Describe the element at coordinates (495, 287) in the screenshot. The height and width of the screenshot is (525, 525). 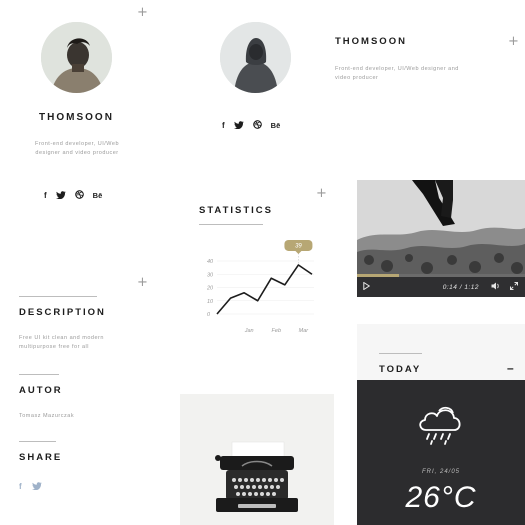
I see `volume-icon` at that location.